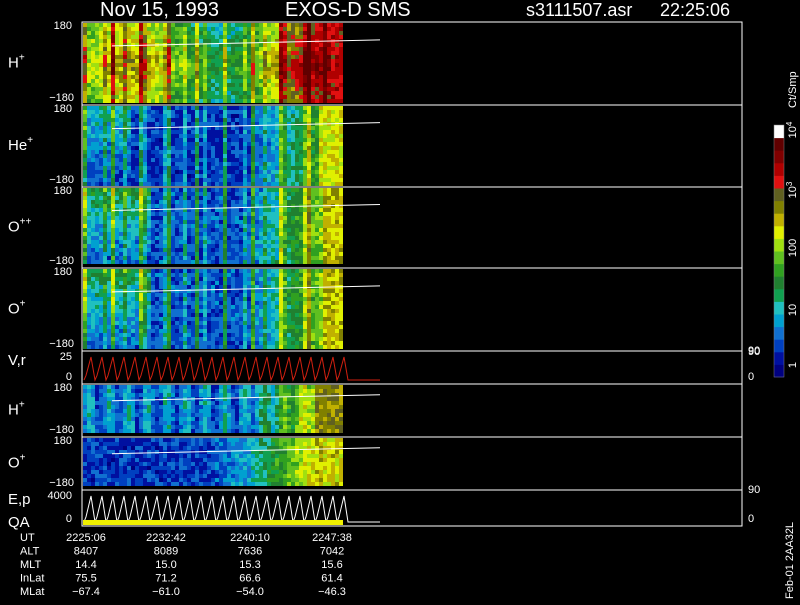 This screenshot has width=800, height=605. I want to click on header-date: Nov 15, 1993, so click(159, 10).